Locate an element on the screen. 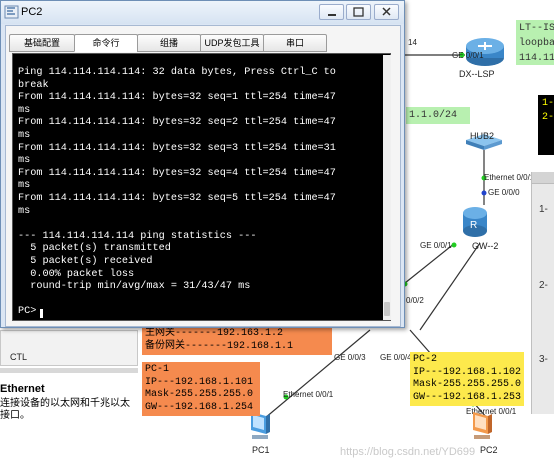 The width and height of the screenshot is (554, 473). description-title: Ethernet is located at coordinates (22, 389).